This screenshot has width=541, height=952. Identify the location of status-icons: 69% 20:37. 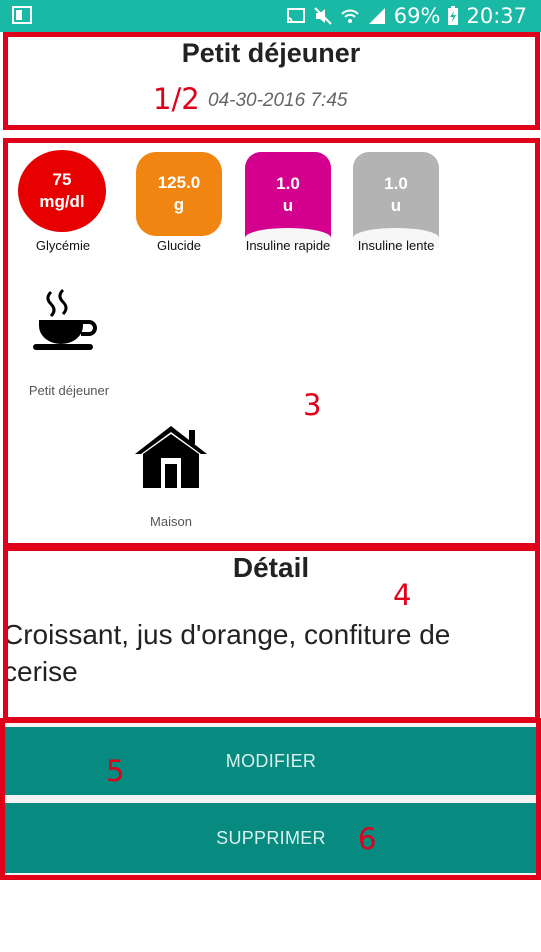
(406, 16).